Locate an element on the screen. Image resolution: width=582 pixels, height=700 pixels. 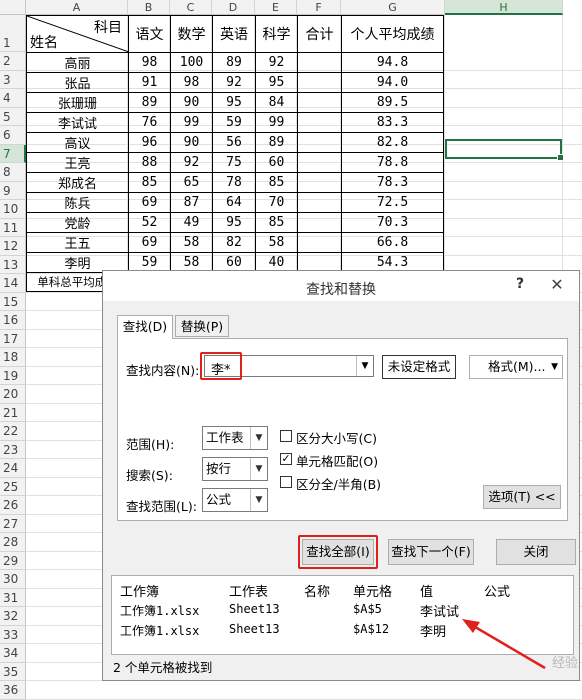
annotation-arrow is located at coordinates (504, 644).